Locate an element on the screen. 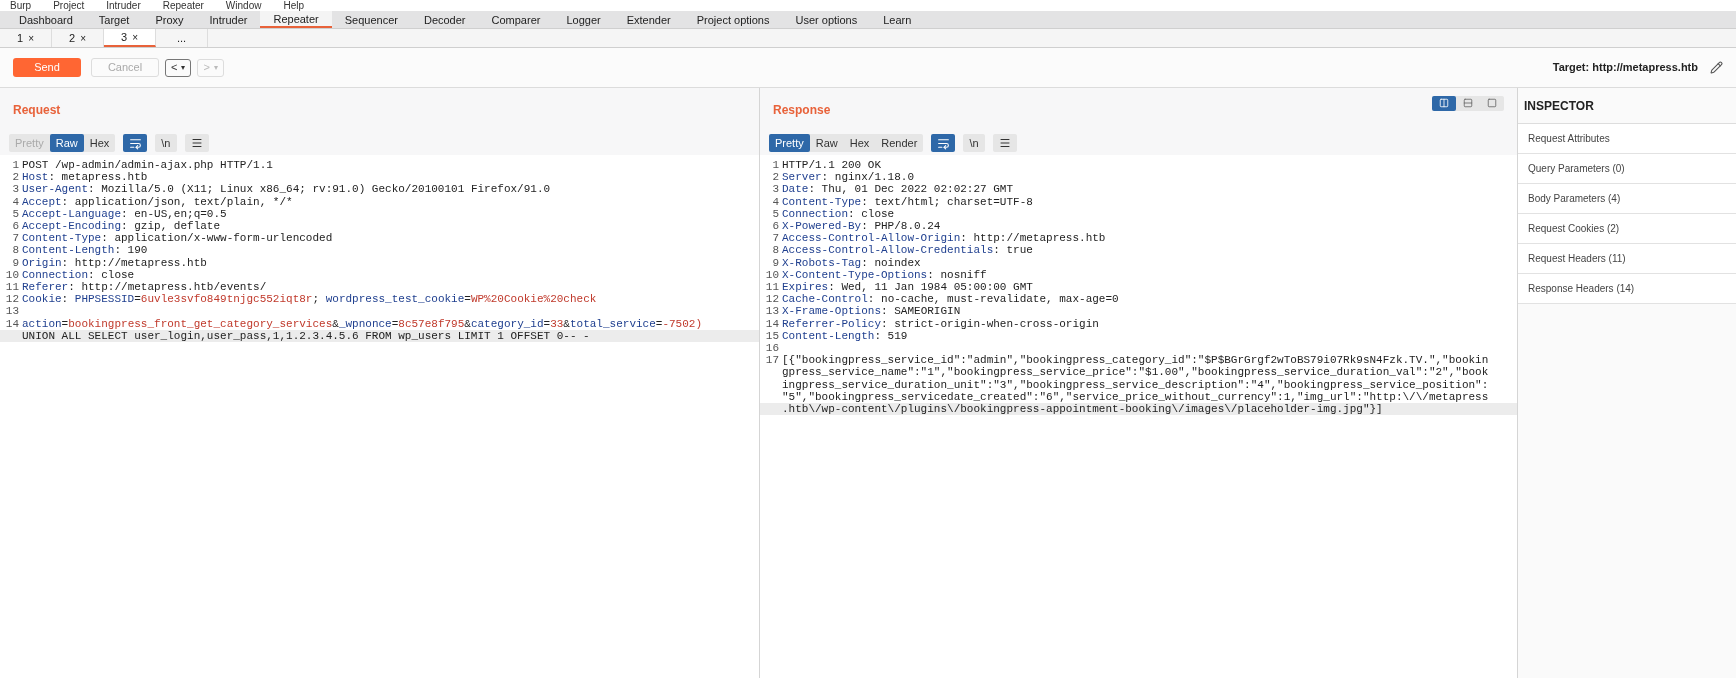  main-tab: Proxy is located at coordinates (169, 19).